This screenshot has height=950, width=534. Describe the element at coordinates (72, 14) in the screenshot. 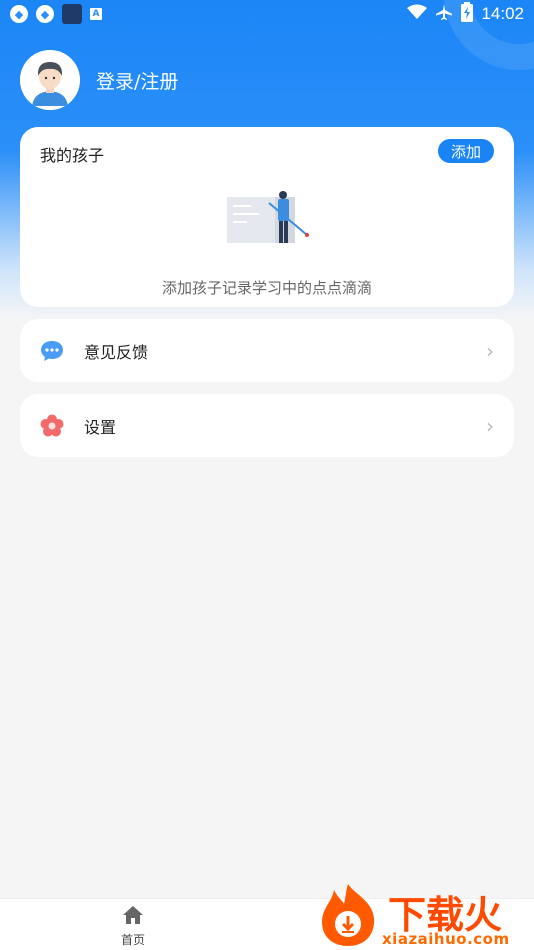

I see `app-notification-icon` at that location.